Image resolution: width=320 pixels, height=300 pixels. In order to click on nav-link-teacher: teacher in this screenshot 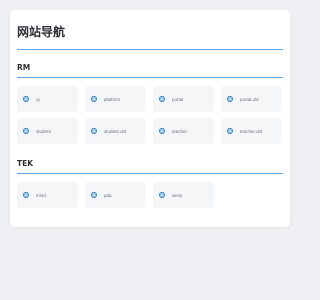, I will do `click(183, 131)`.